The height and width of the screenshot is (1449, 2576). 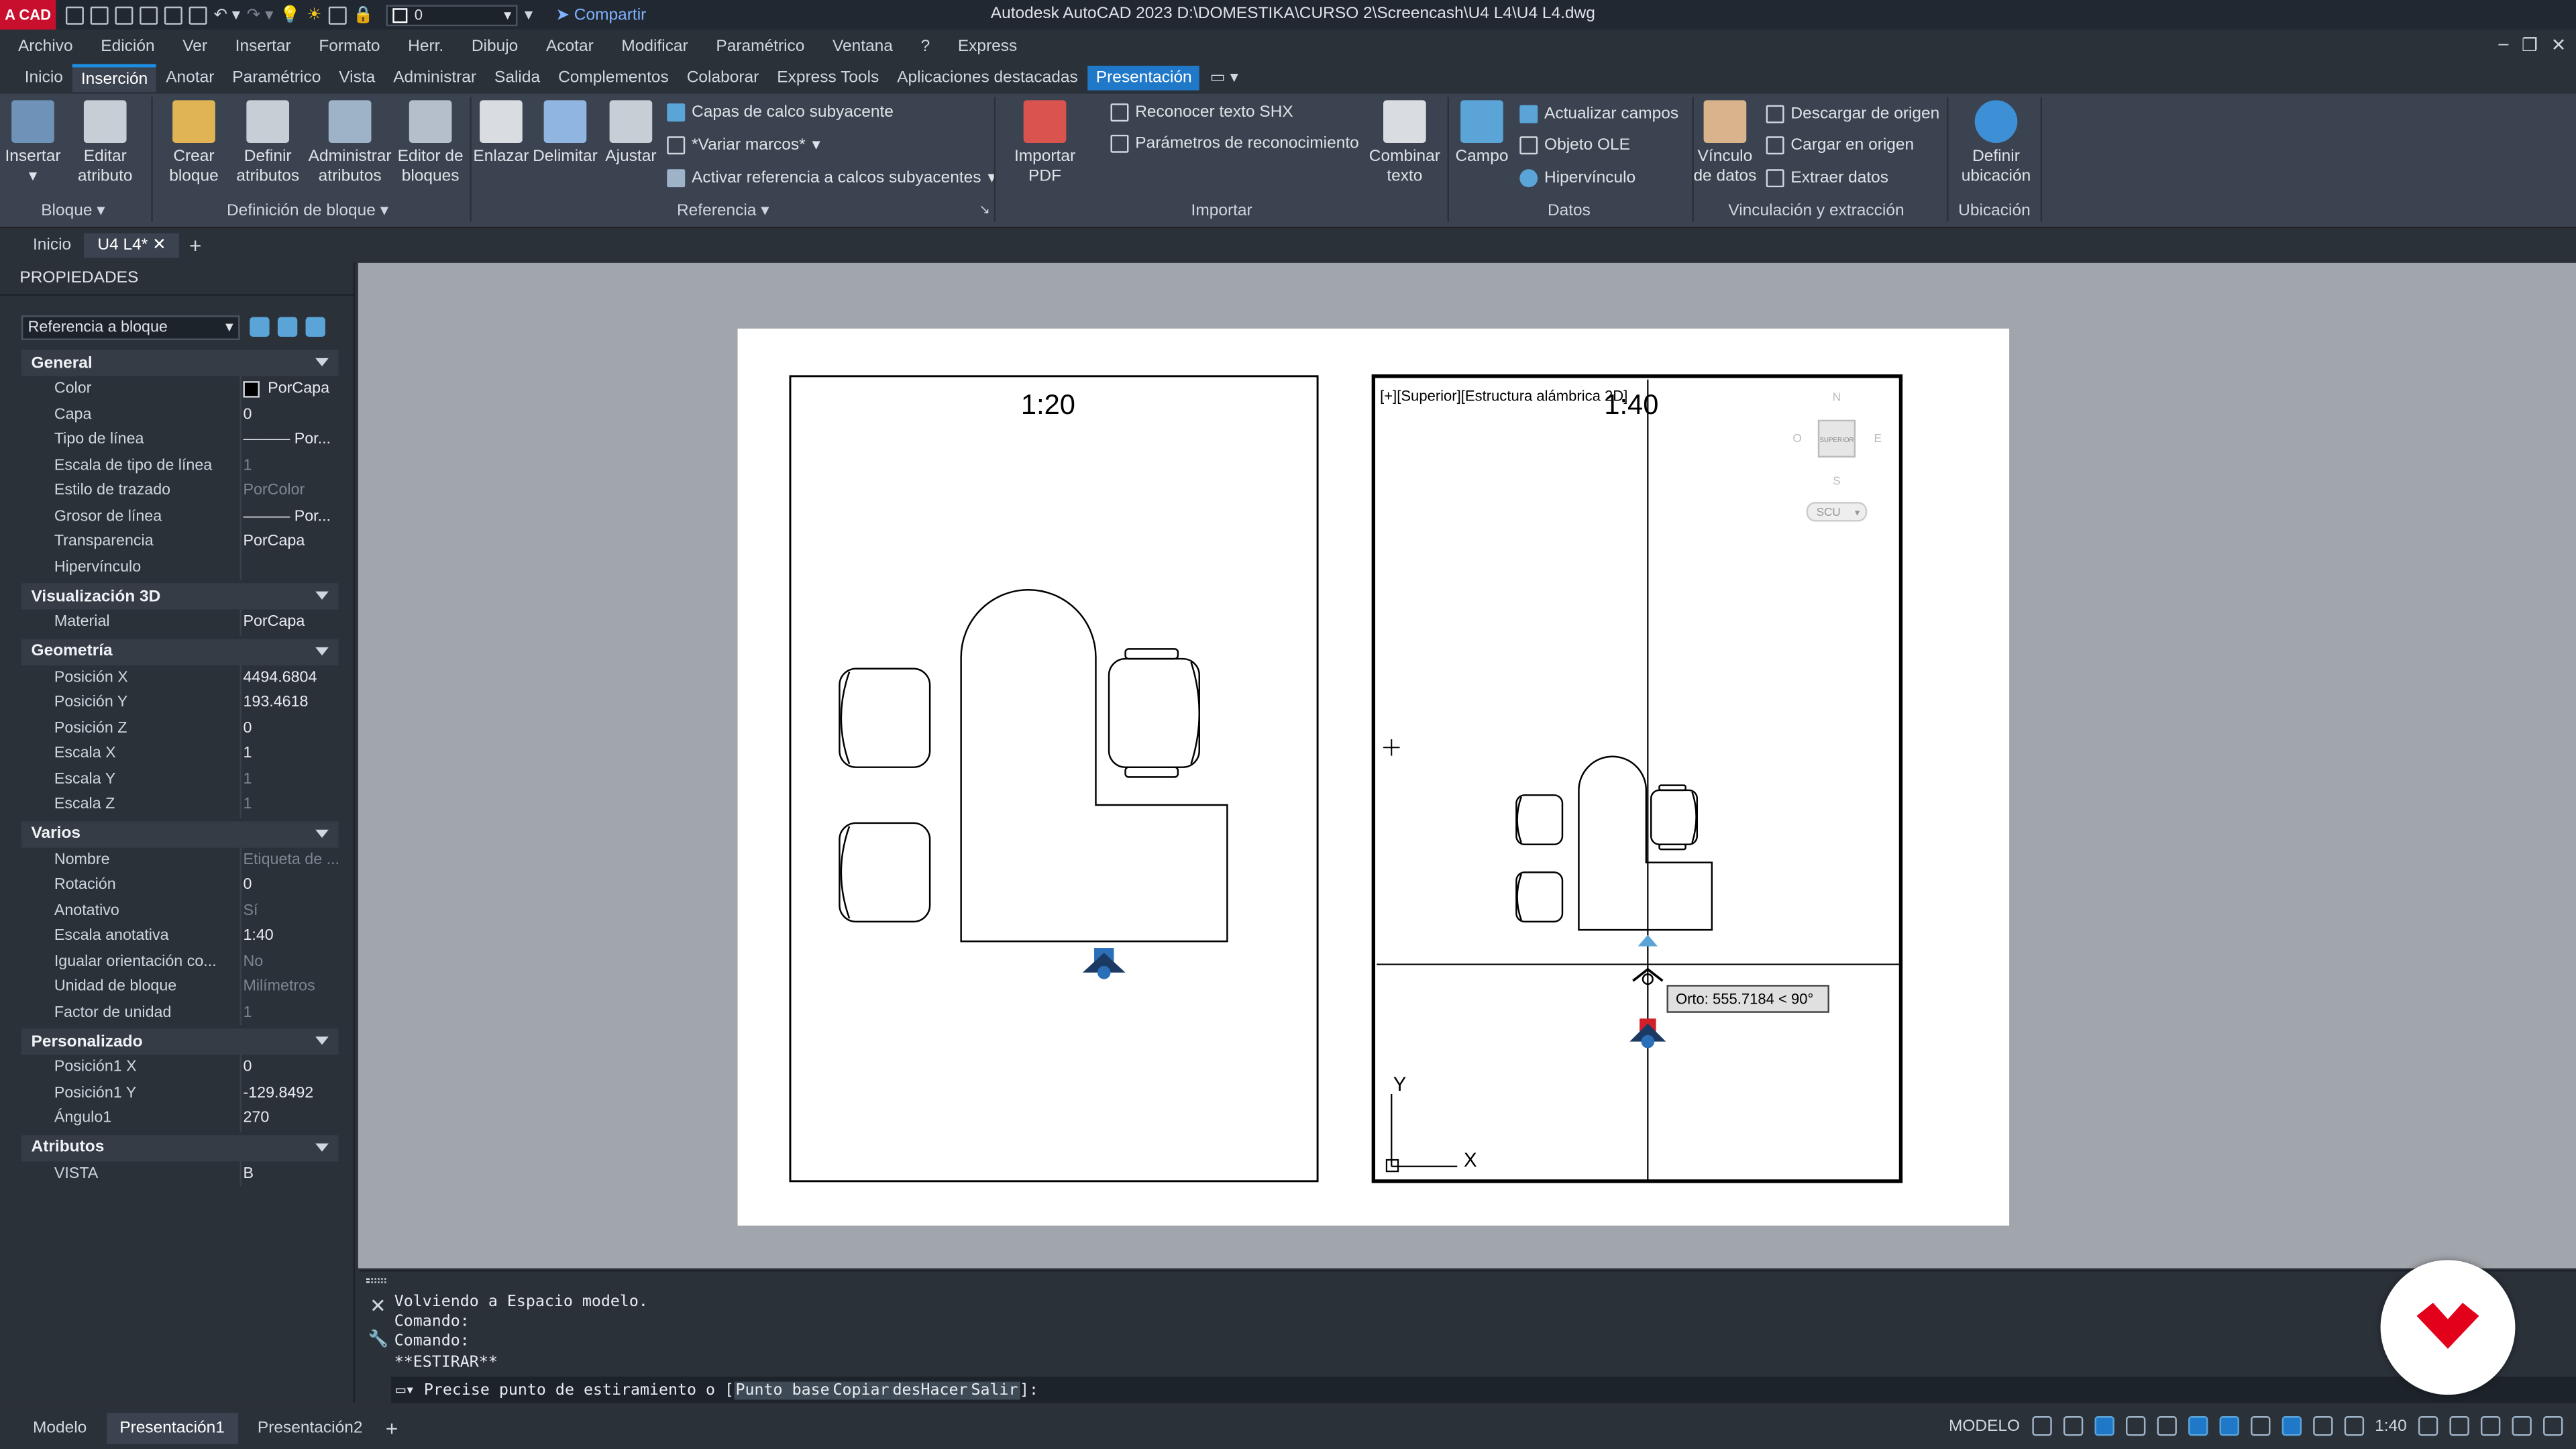 What do you see at coordinates (180, 465) in the screenshot?
I see `property-row: Escala de tipo de línea 1` at bounding box center [180, 465].